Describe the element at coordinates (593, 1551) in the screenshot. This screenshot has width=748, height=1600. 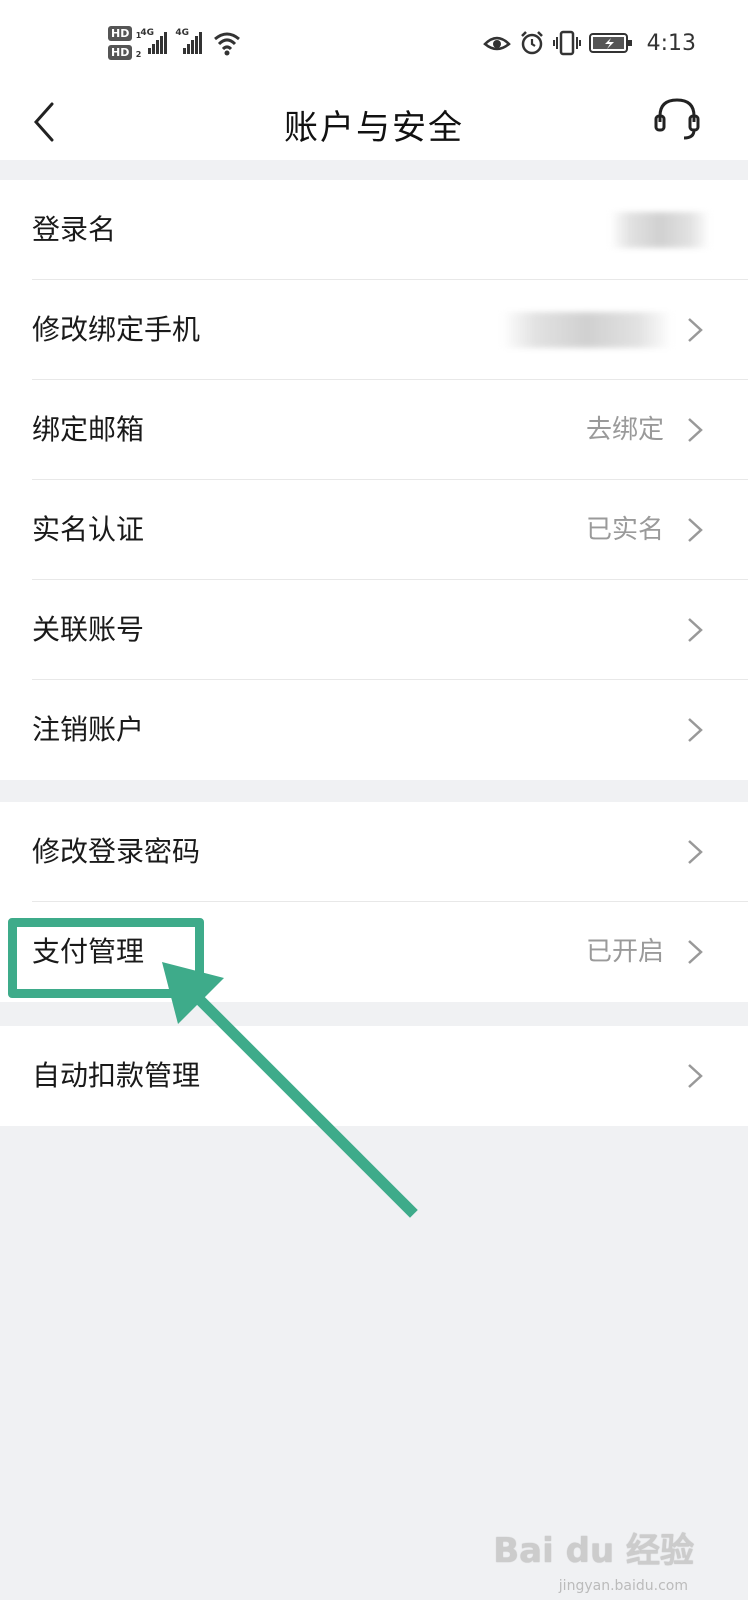
I see `watermark-logo: Bai du 经验` at that location.